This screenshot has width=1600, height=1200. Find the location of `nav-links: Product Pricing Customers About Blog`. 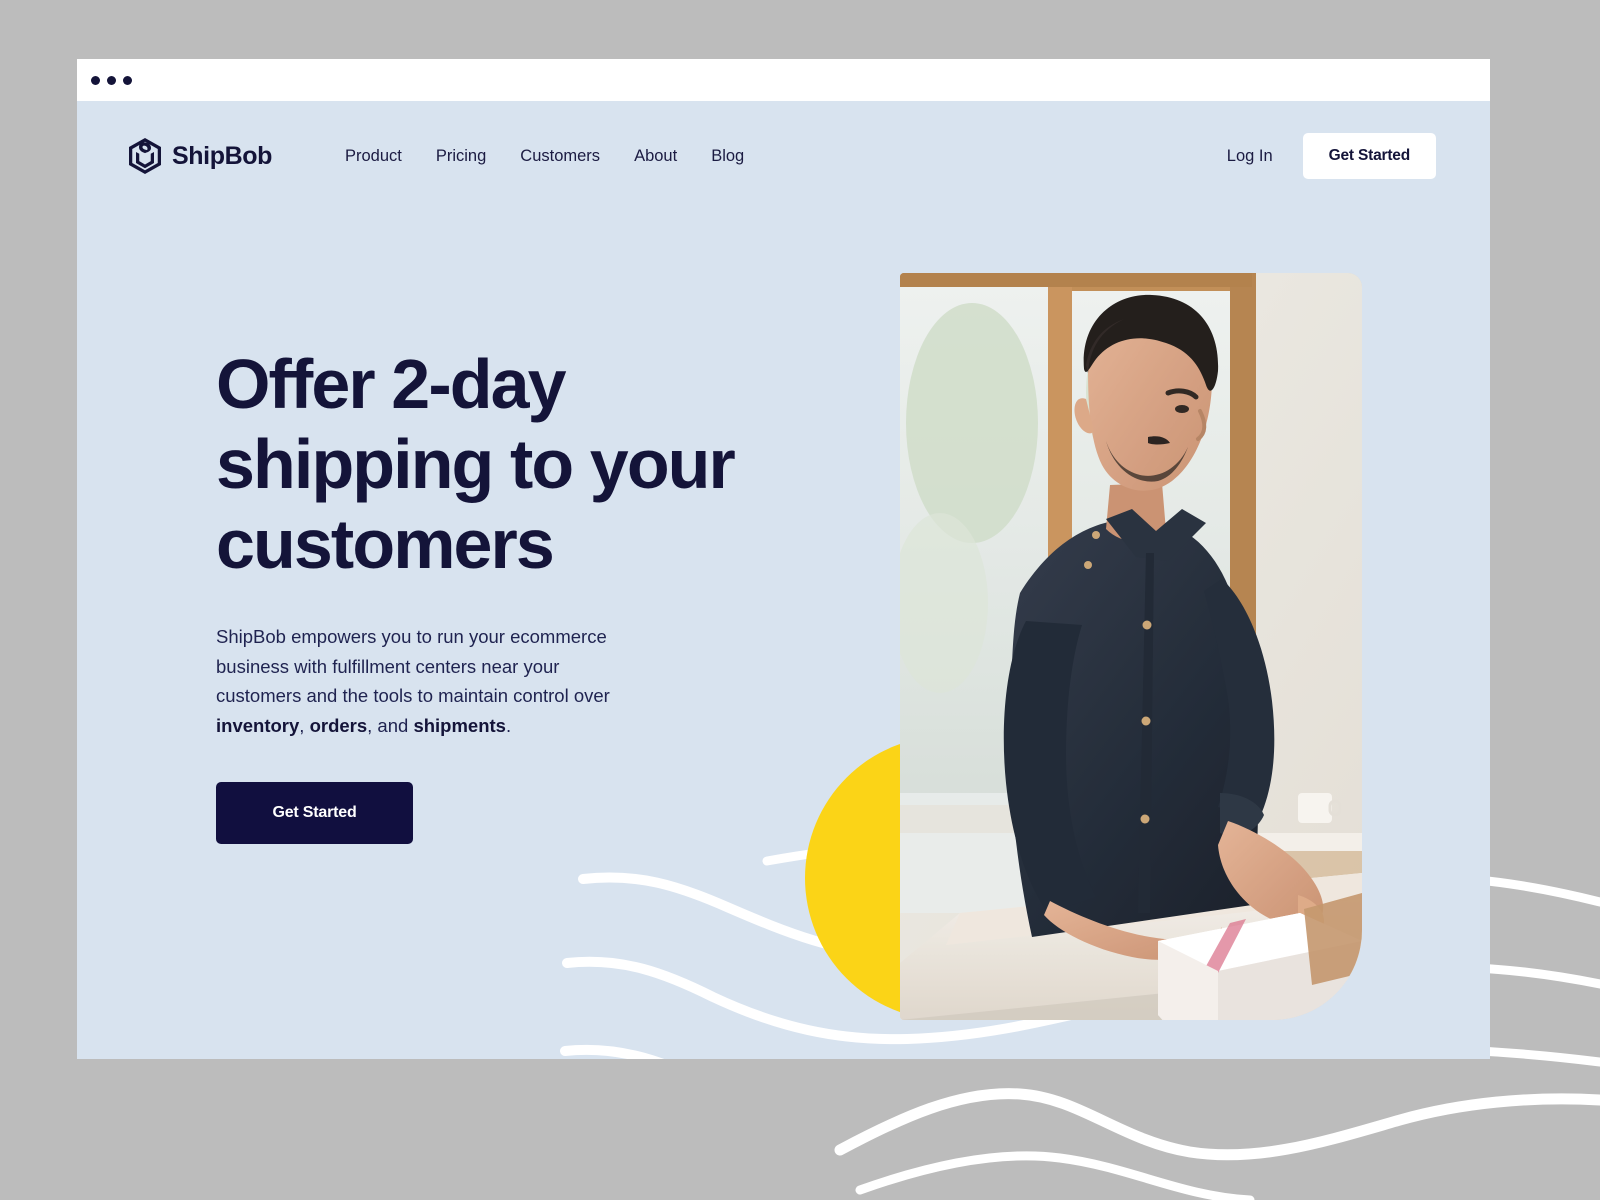

nav-links: Product Pricing Customers About Blog is located at coordinates (544, 156).